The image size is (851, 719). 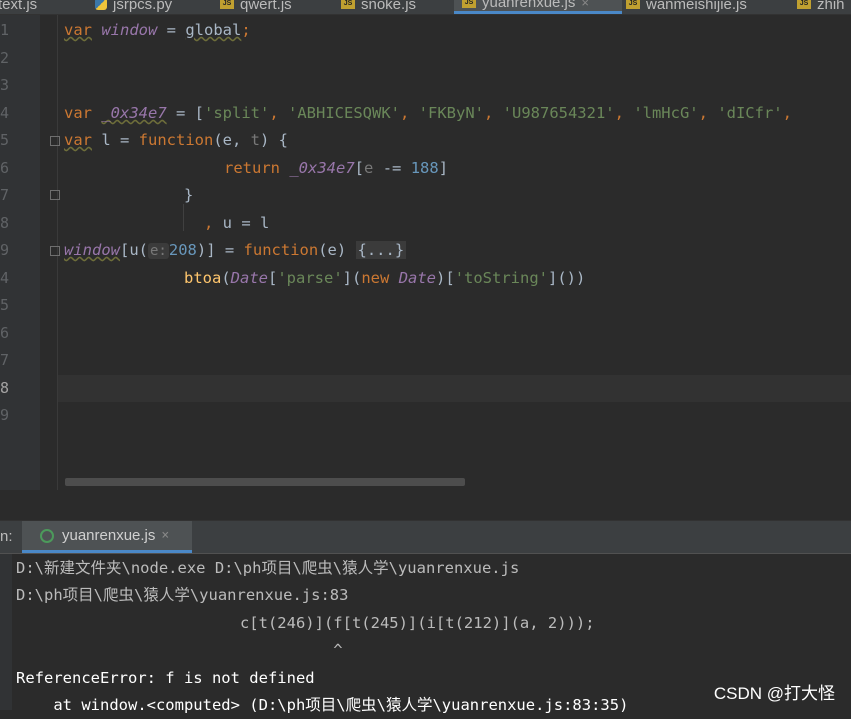 I want to click on tab-label: jsrpcs.py, so click(x=143, y=6).